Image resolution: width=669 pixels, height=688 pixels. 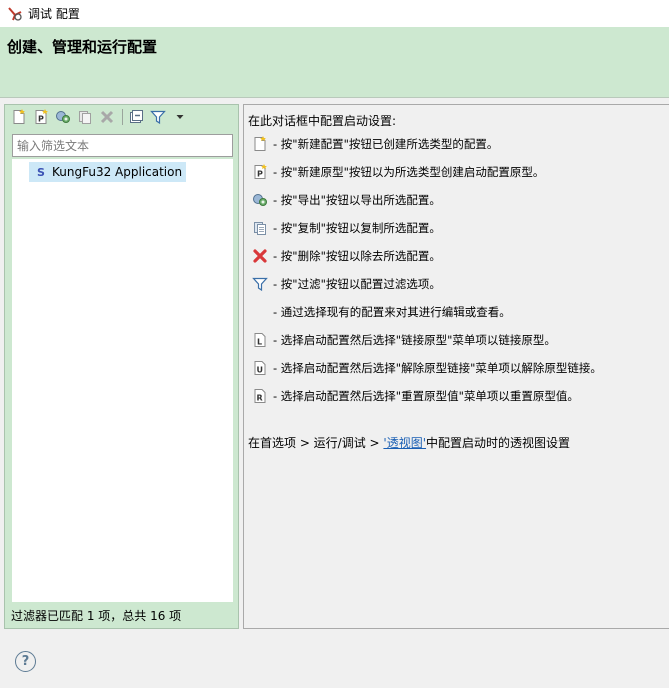 I want to click on help-row-link-prototype: L - 选择启动配置然后选择"链接原型"菜单项以链接原型。, so click(x=403, y=340).